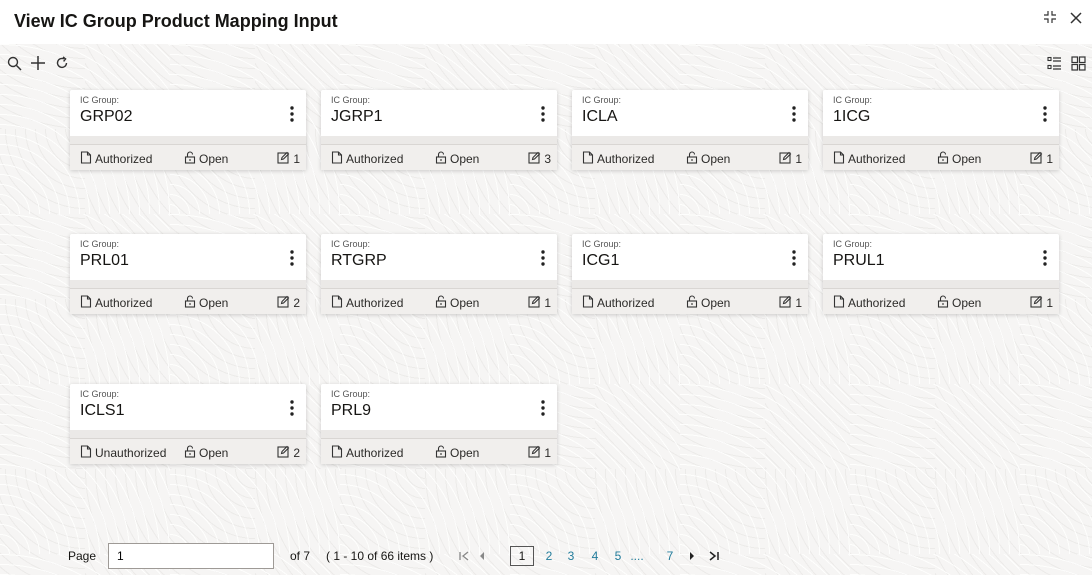  I want to click on card-header: IC Group: ICLA, so click(690, 113).